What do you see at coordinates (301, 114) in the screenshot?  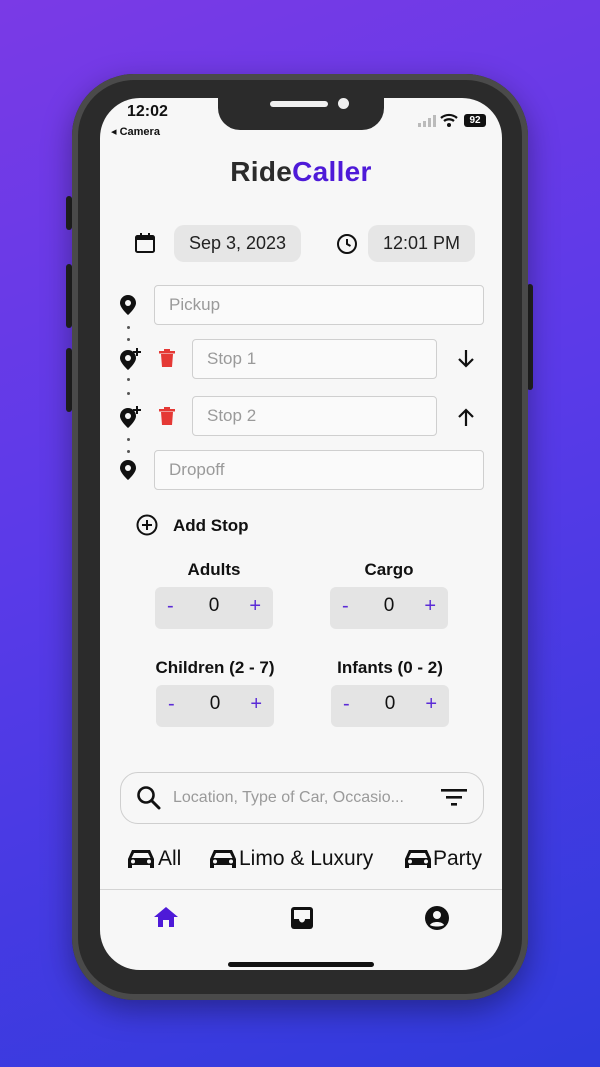 I see `notch` at bounding box center [301, 114].